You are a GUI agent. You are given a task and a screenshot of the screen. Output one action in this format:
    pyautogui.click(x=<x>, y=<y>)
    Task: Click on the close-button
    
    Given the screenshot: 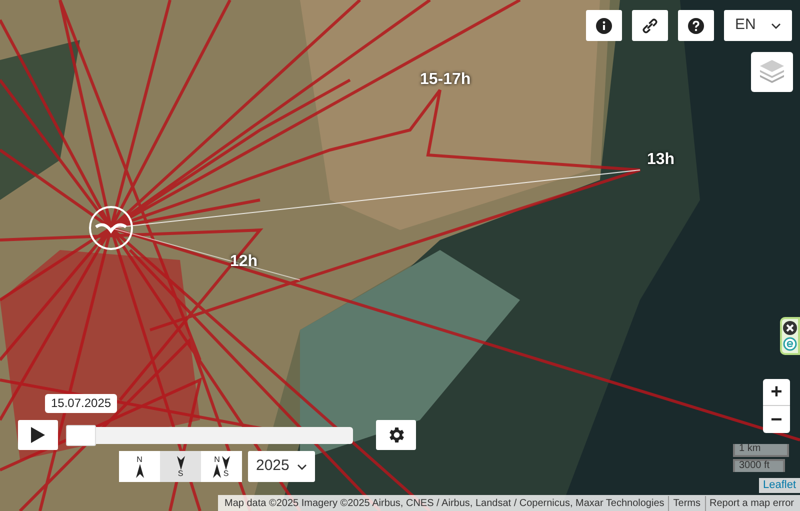 What is the action you would take?
    pyautogui.click(x=790, y=328)
    